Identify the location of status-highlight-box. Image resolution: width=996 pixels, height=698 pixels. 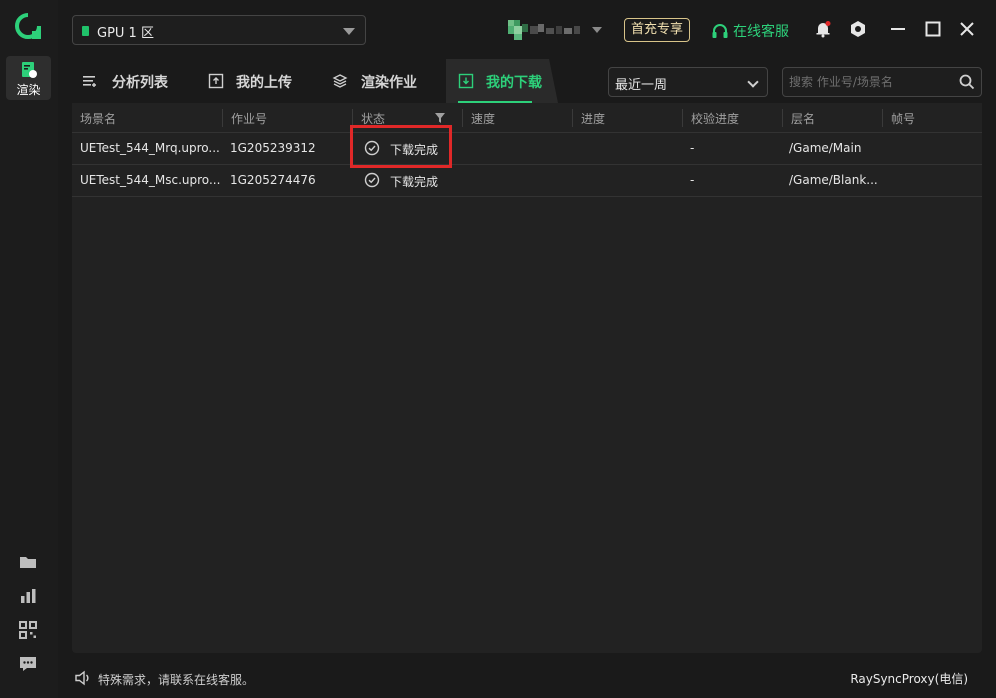
(401, 146).